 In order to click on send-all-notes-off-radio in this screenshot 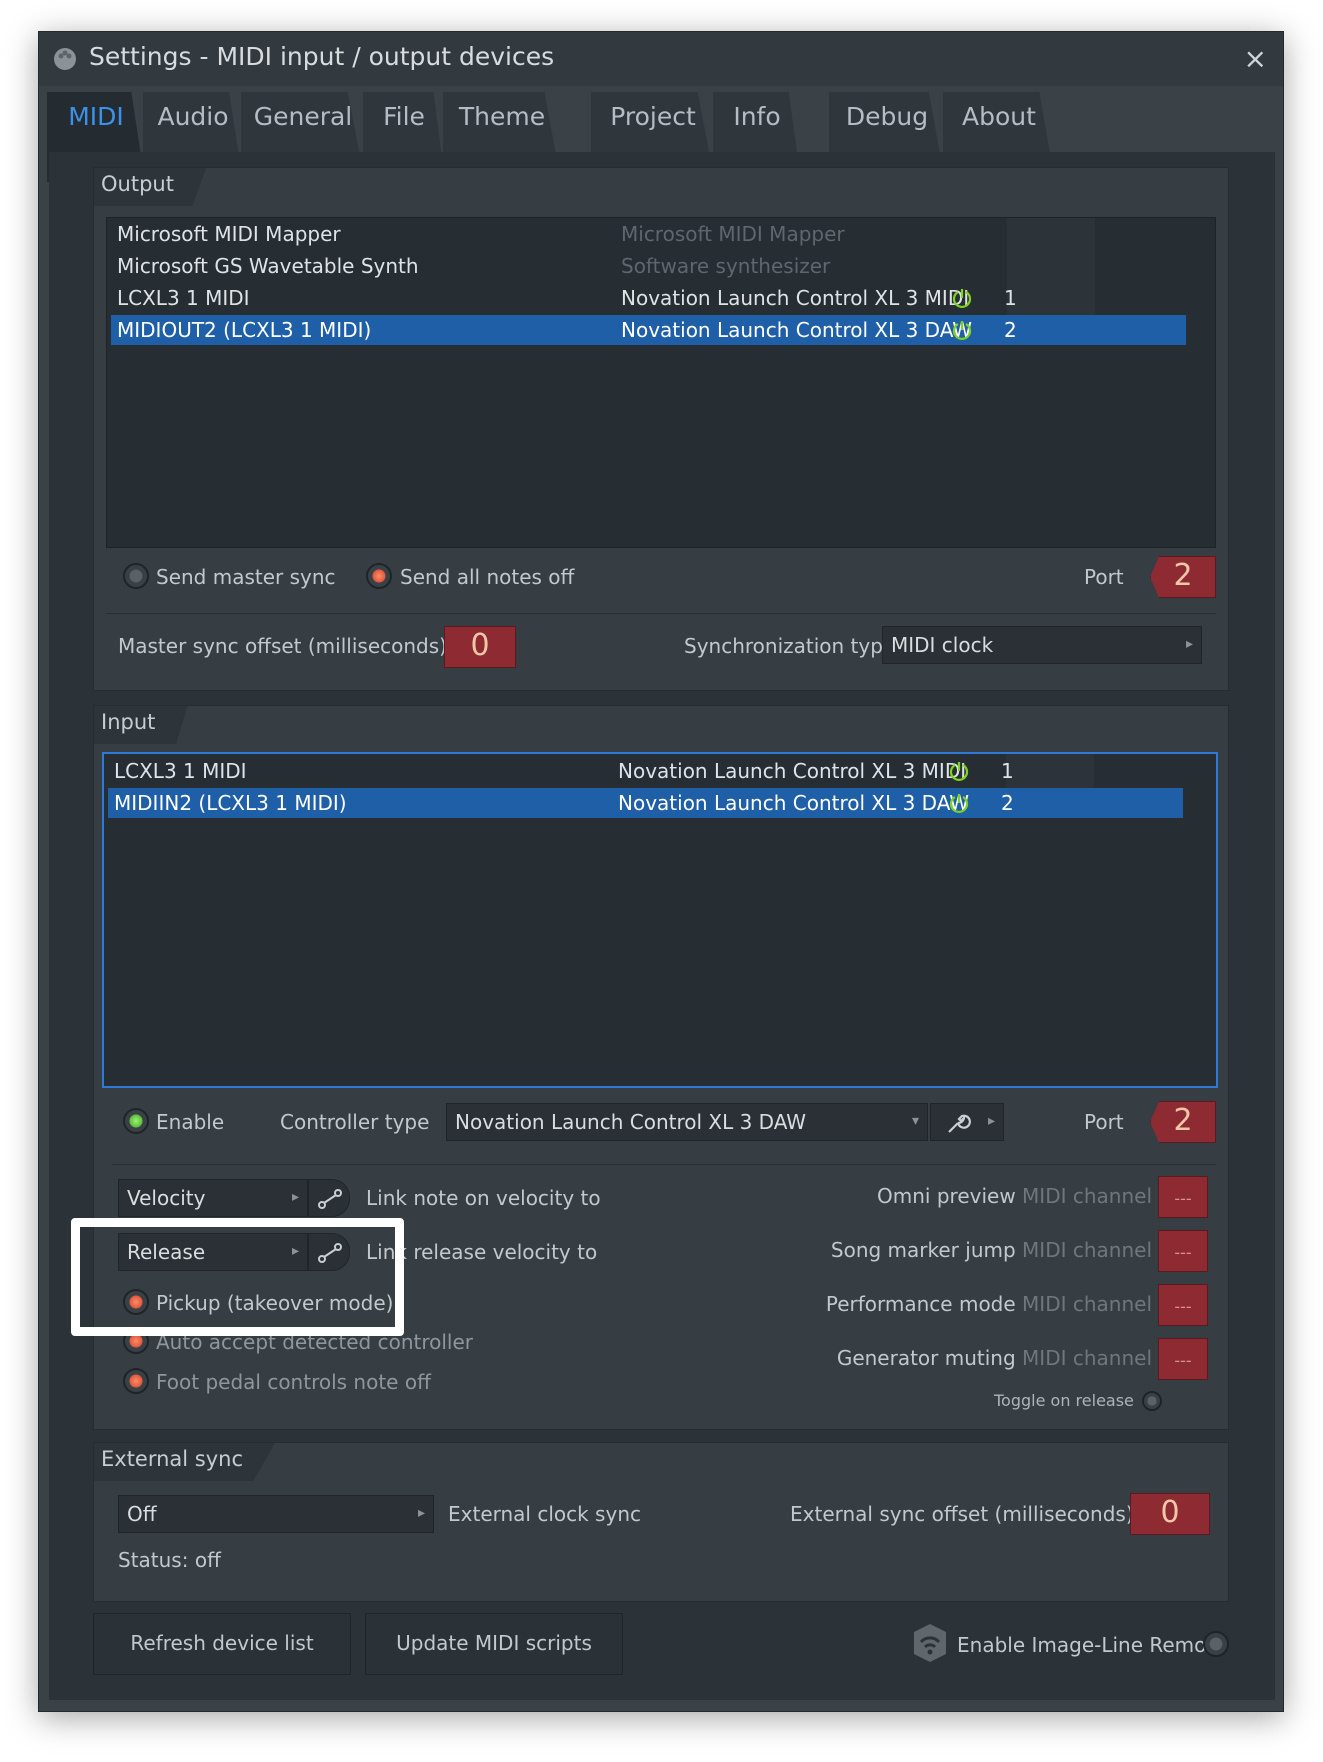, I will do `click(379, 576)`.